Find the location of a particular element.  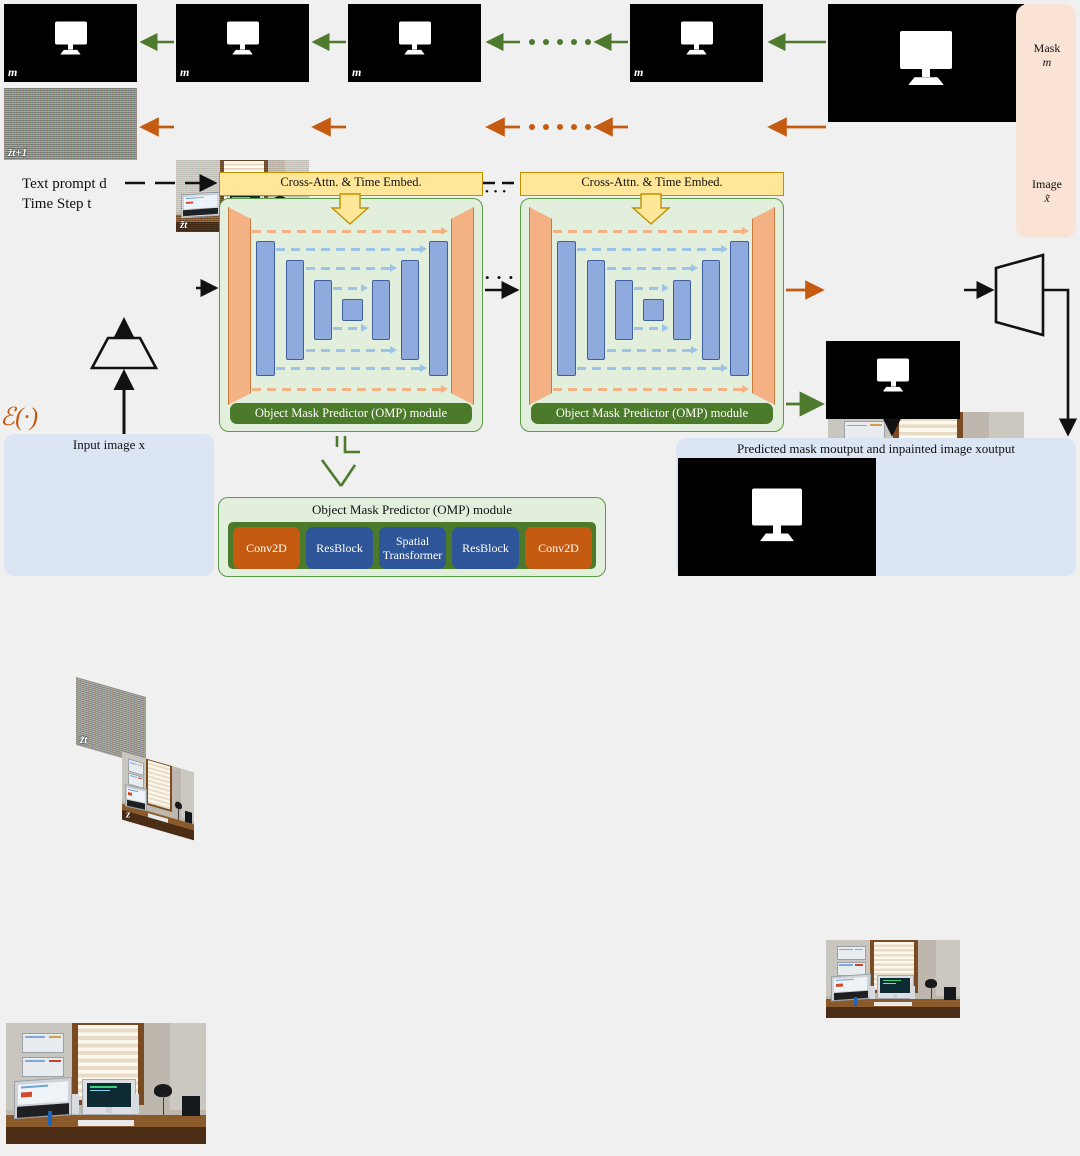

encoder-trapezoid-shape is located at coordinates (124, 353).